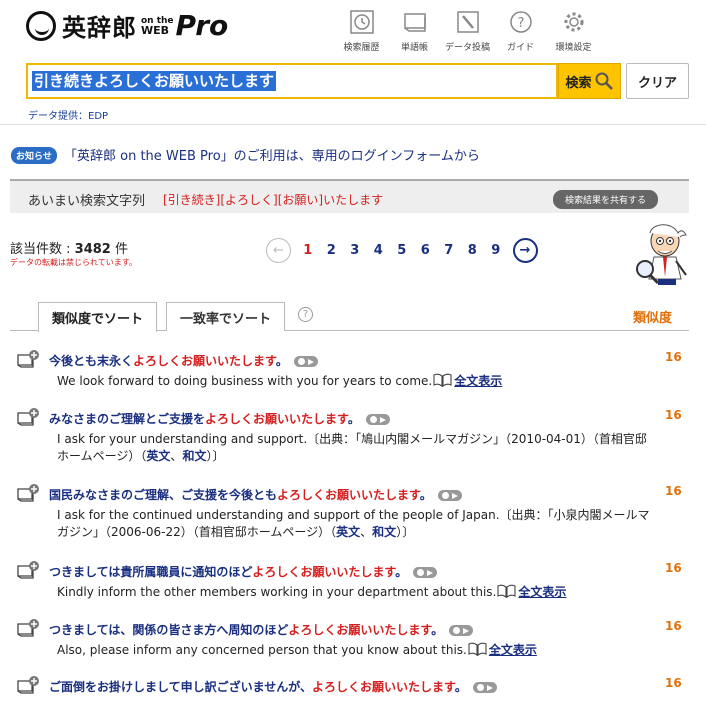  What do you see at coordinates (414, 48) in the screenshot?
I see `nav-label: 単語帳` at bounding box center [414, 48].